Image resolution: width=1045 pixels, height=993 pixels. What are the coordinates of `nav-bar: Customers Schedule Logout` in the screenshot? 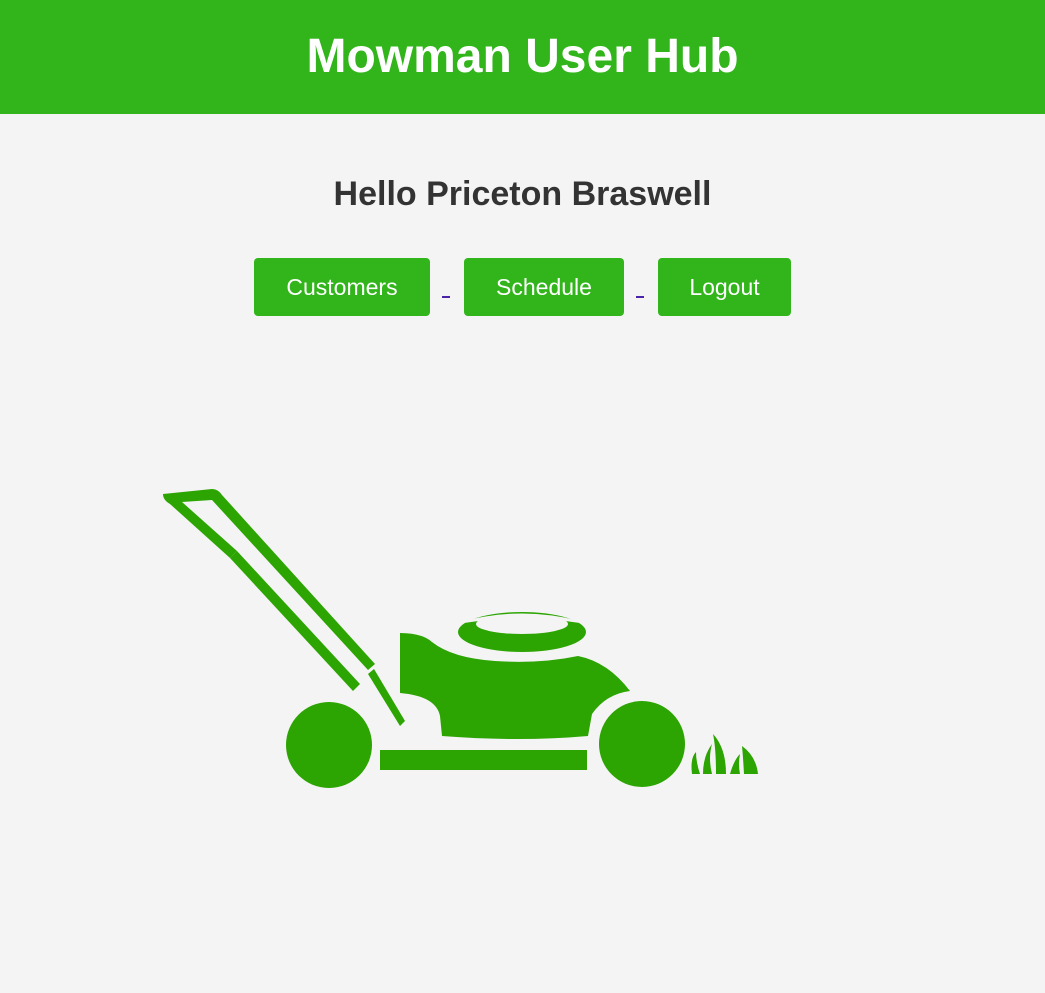 It's located at (522, 287).